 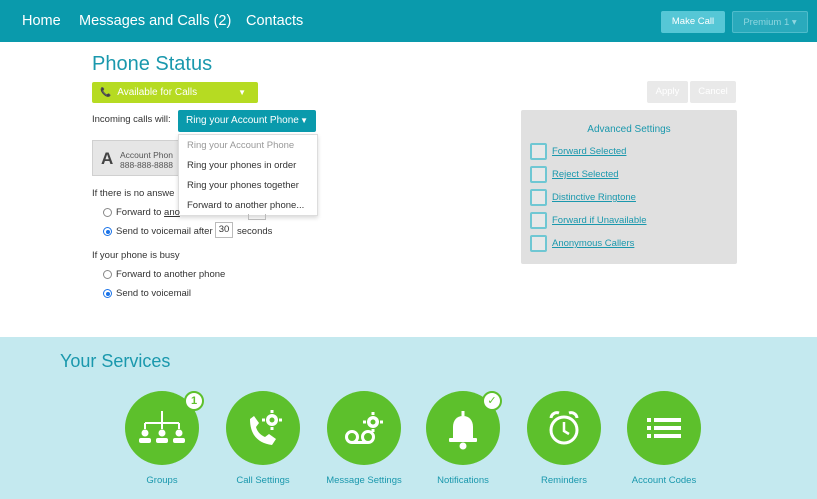 What do you see at coordinates (162, 480) in the screenshot?
I see `groups-label: Groups` at bounding box center [162, 480].